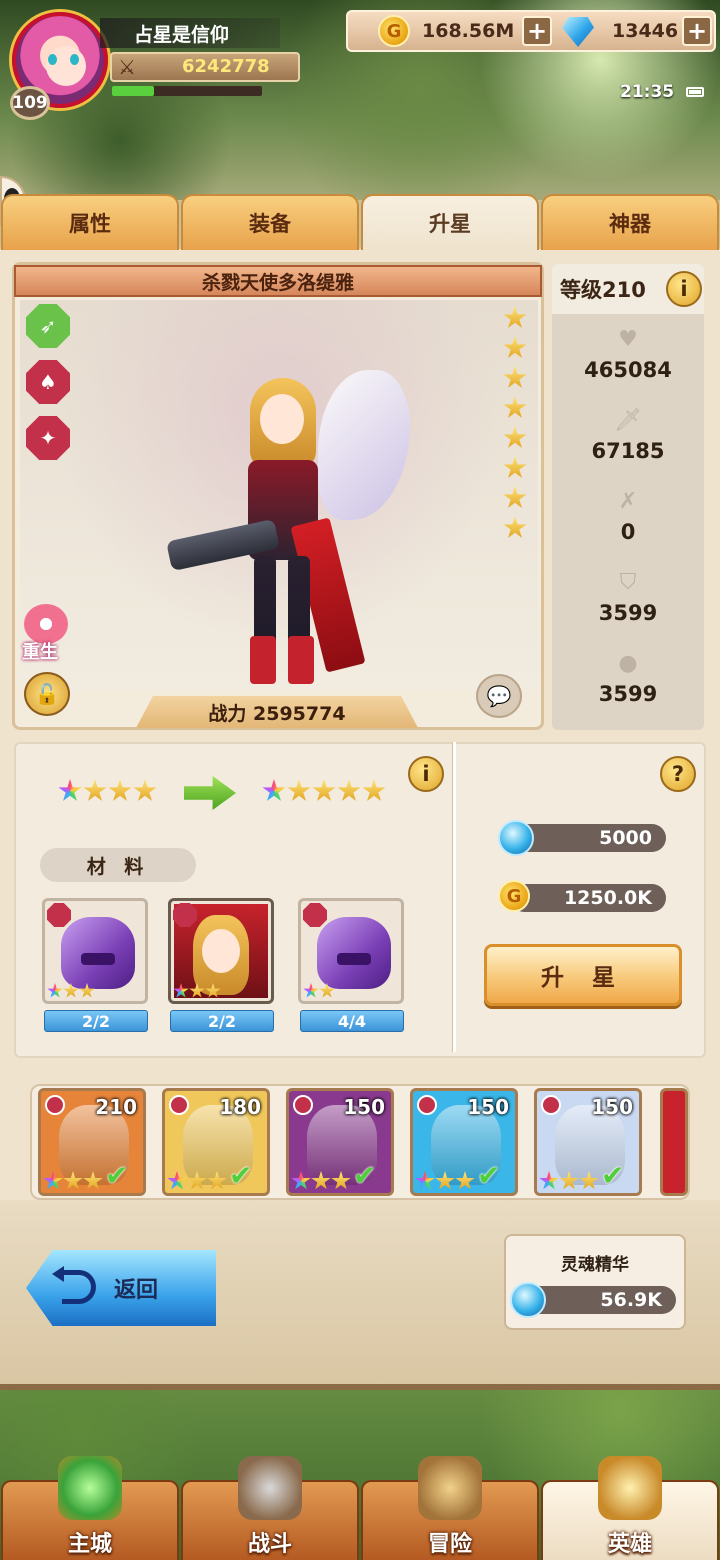 This screenshot has width=720, height=1560. Describe the element at coordinates (628, 420) in the screenshot. I see `sword-icon: 🗡` at that location.